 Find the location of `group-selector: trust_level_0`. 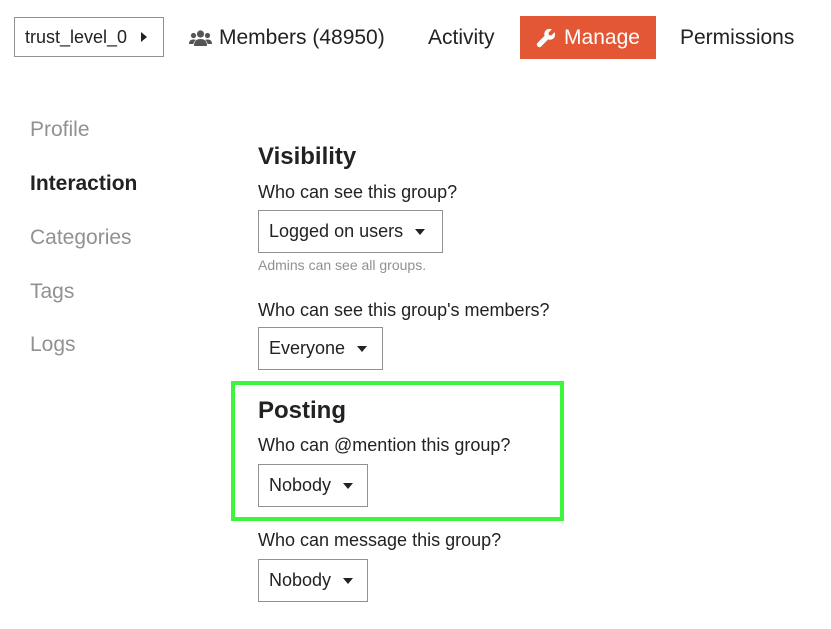

group-selector: trust_level_0 is located at coordinates (89, 37).